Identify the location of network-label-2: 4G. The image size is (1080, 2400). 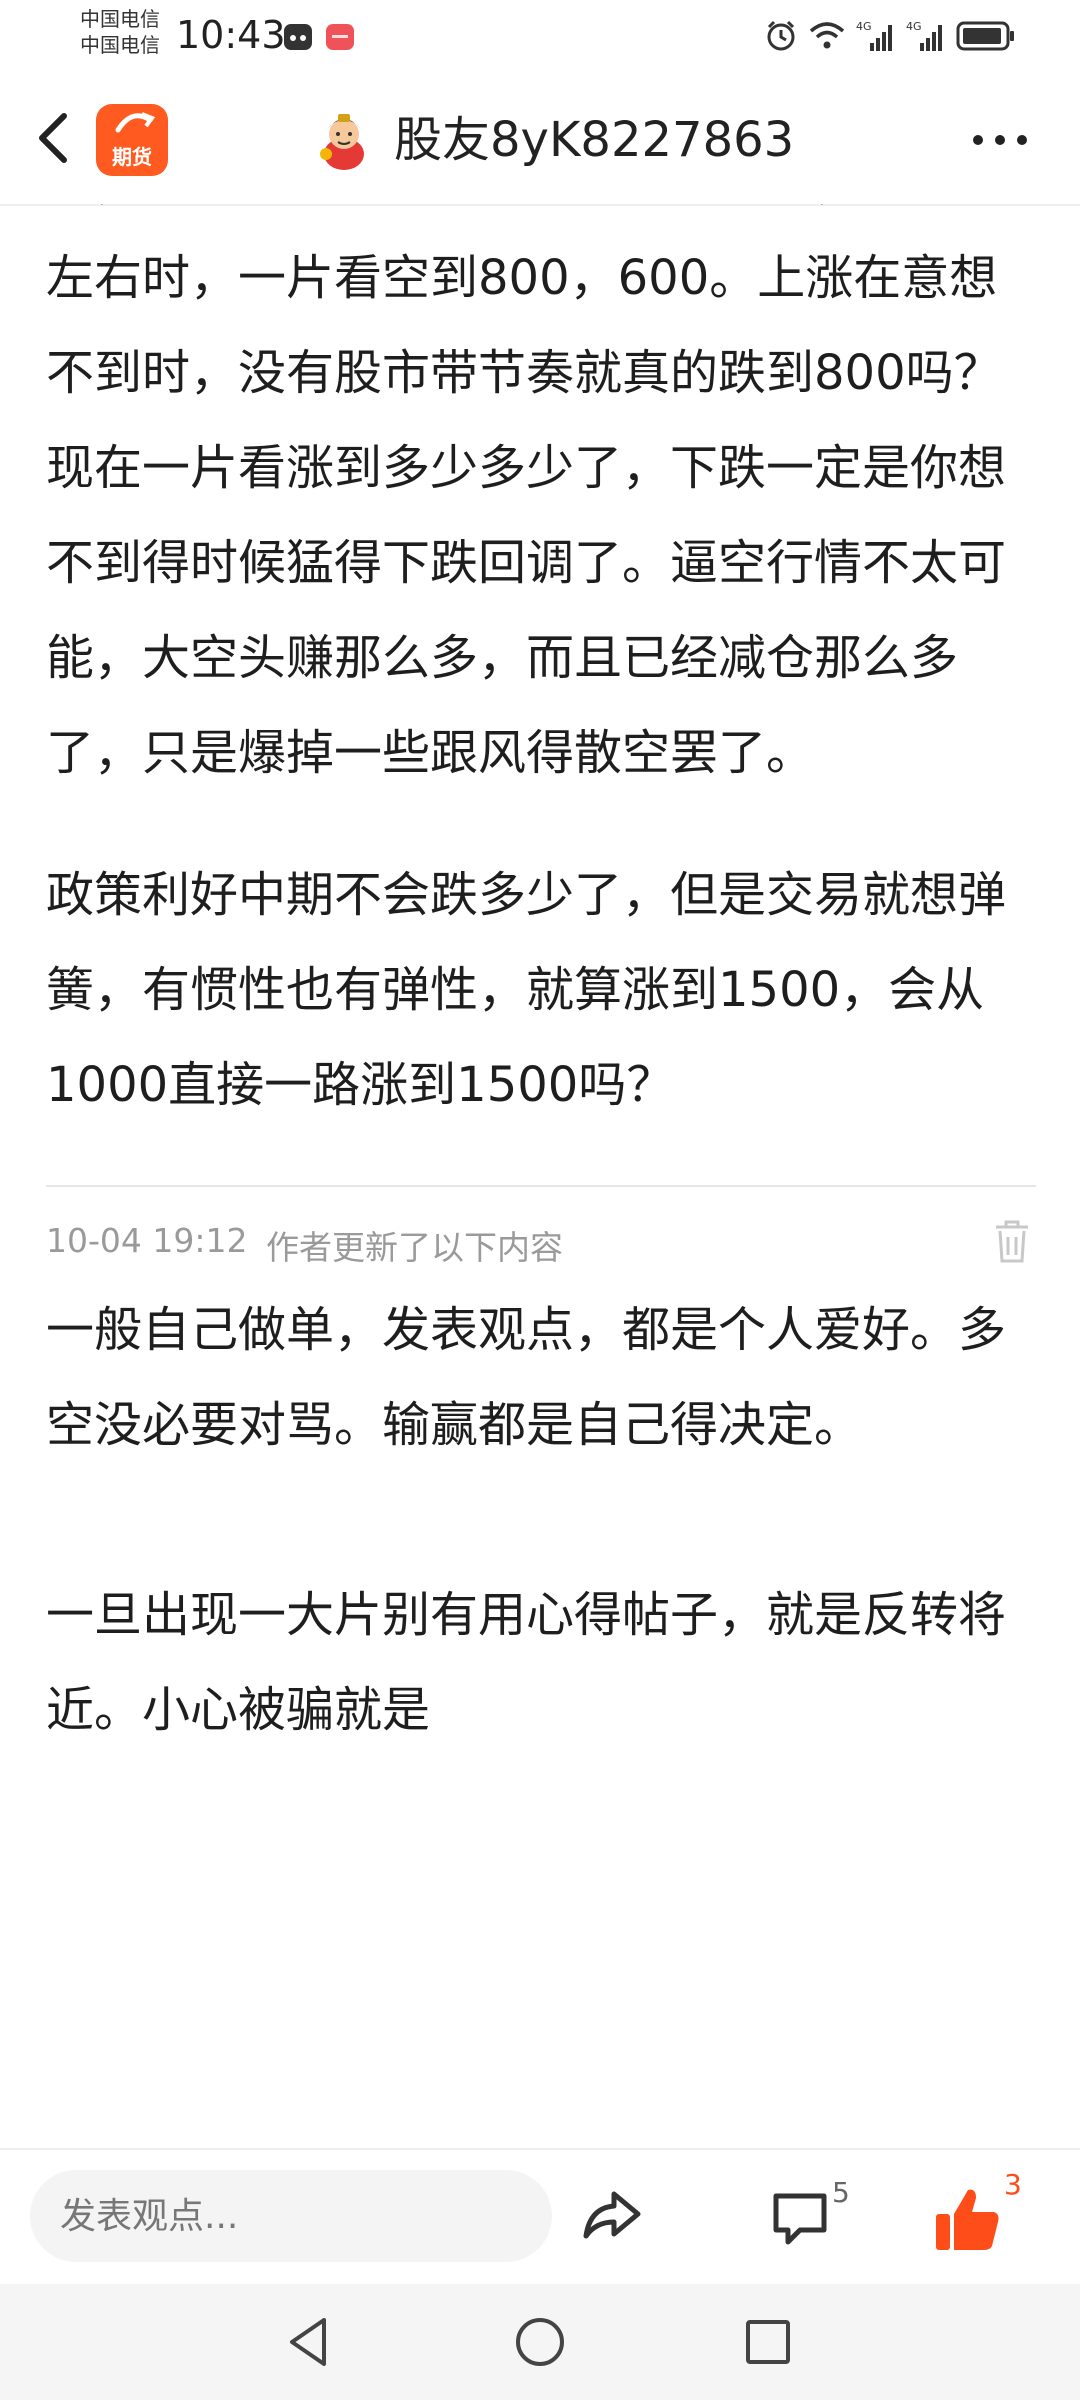
(914, 26).